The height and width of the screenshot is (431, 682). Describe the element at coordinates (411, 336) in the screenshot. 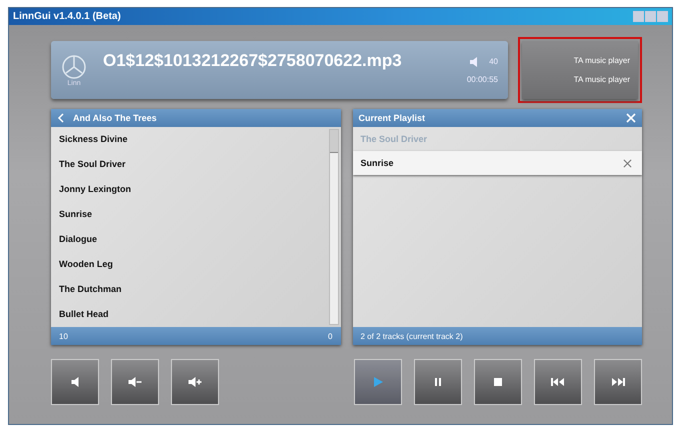

I see `playlist-status: 2 of 2 tracks (current track 2)` at that location.